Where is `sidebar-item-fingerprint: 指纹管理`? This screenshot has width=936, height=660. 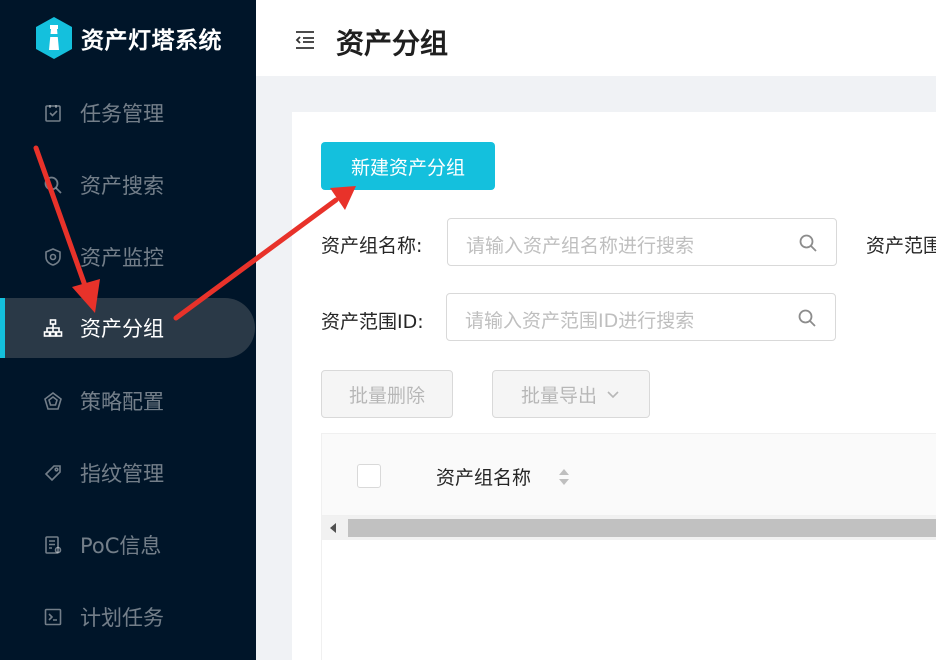 sidebar-item-fingerprint: 指纹管理 is located at coordinates (128, 473).